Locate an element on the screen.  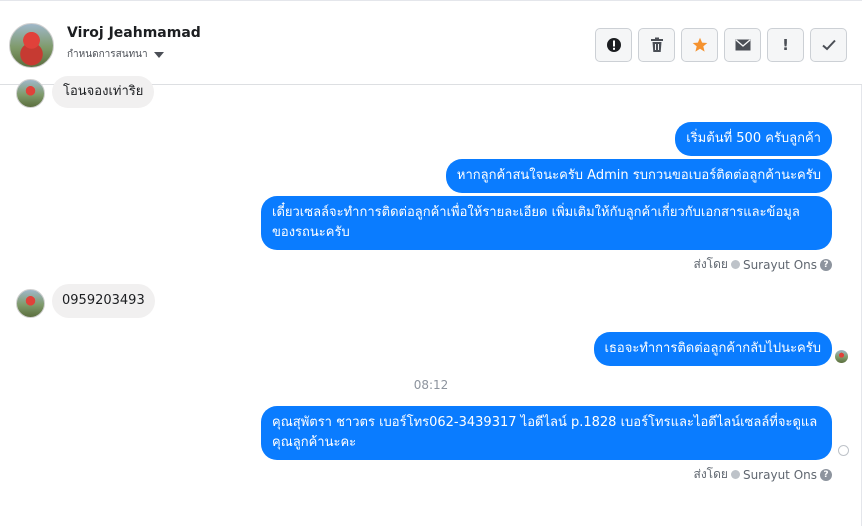
star-icon is located at coordinates (699, 44).